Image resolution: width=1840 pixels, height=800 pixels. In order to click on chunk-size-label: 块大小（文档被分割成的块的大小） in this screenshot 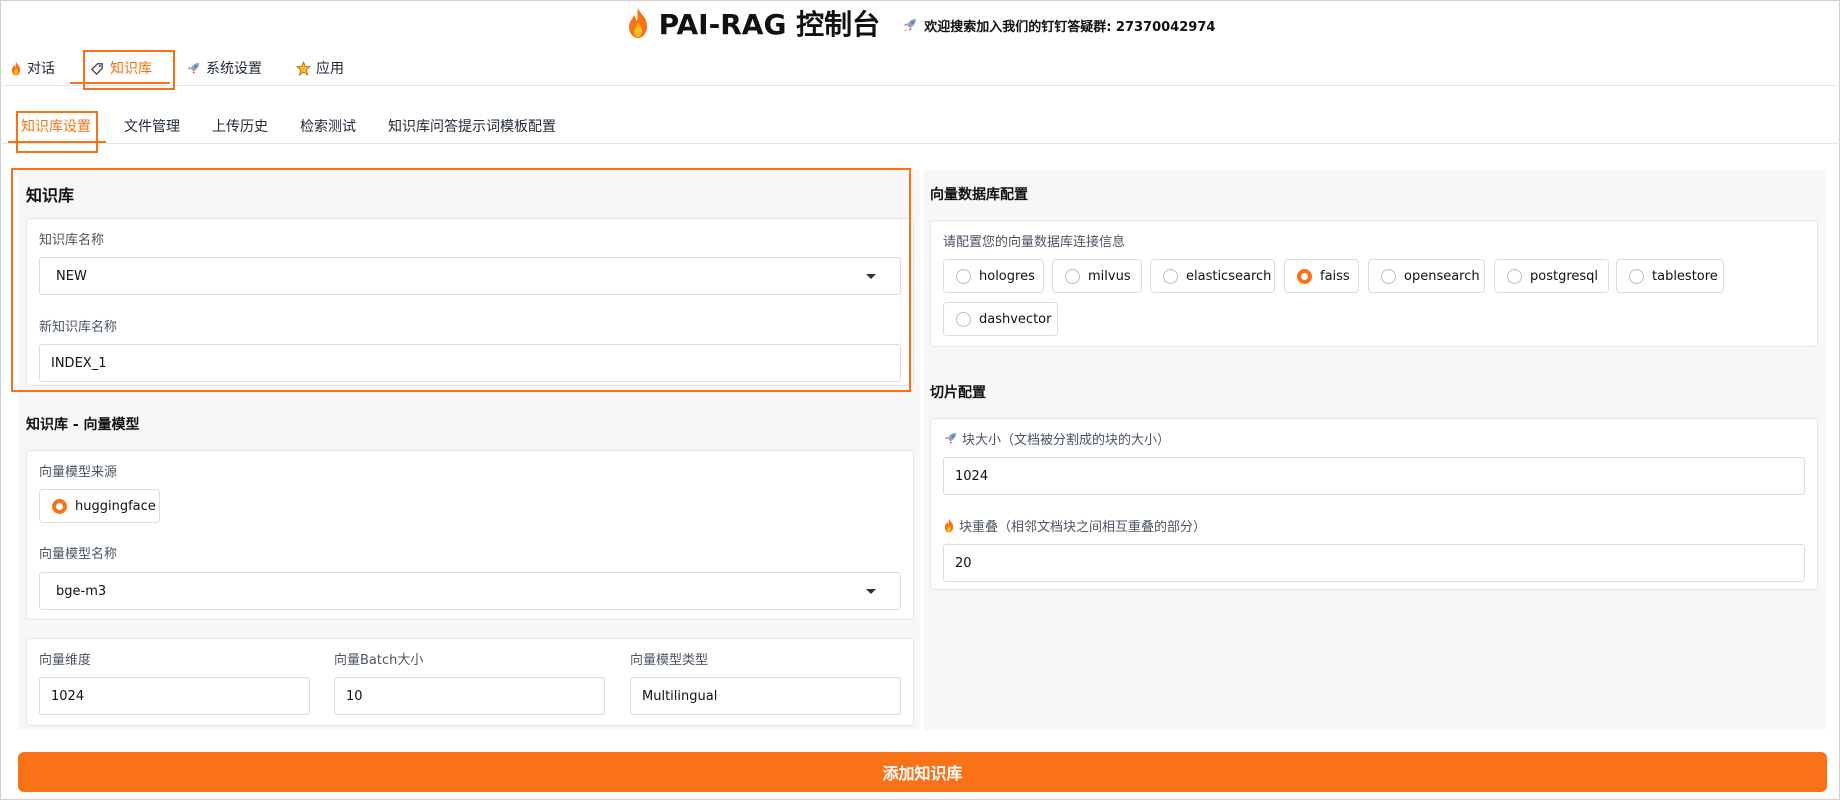, I will do `click(1066, 440)`.